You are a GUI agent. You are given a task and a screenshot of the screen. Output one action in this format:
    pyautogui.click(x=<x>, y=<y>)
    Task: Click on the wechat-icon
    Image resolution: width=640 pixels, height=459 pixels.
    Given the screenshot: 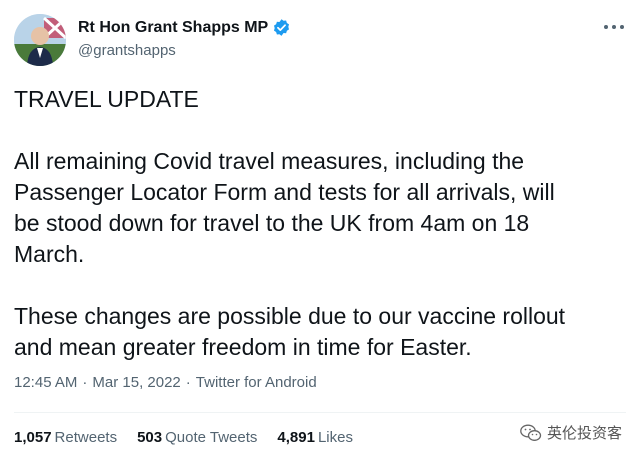 What is the action you would take?
    pyautogui.click(x=531, y=432)
    